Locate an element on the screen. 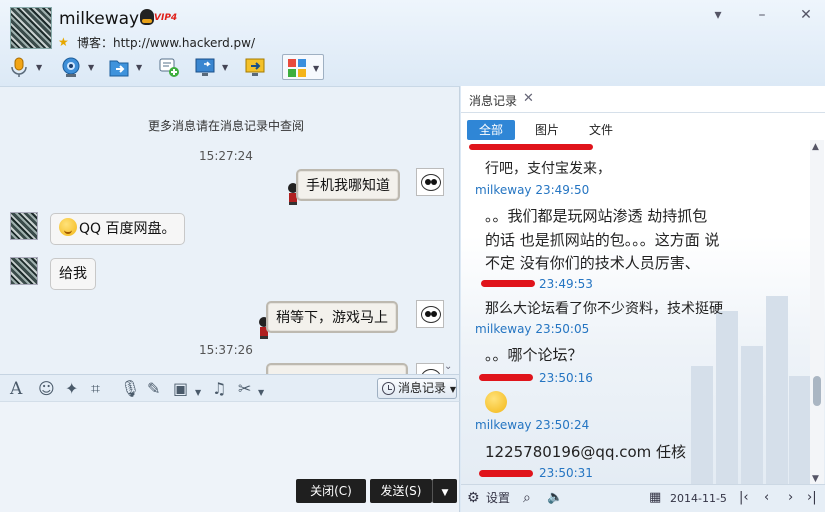  first-page-icon: |‹ is located at coordinates (744, 498).